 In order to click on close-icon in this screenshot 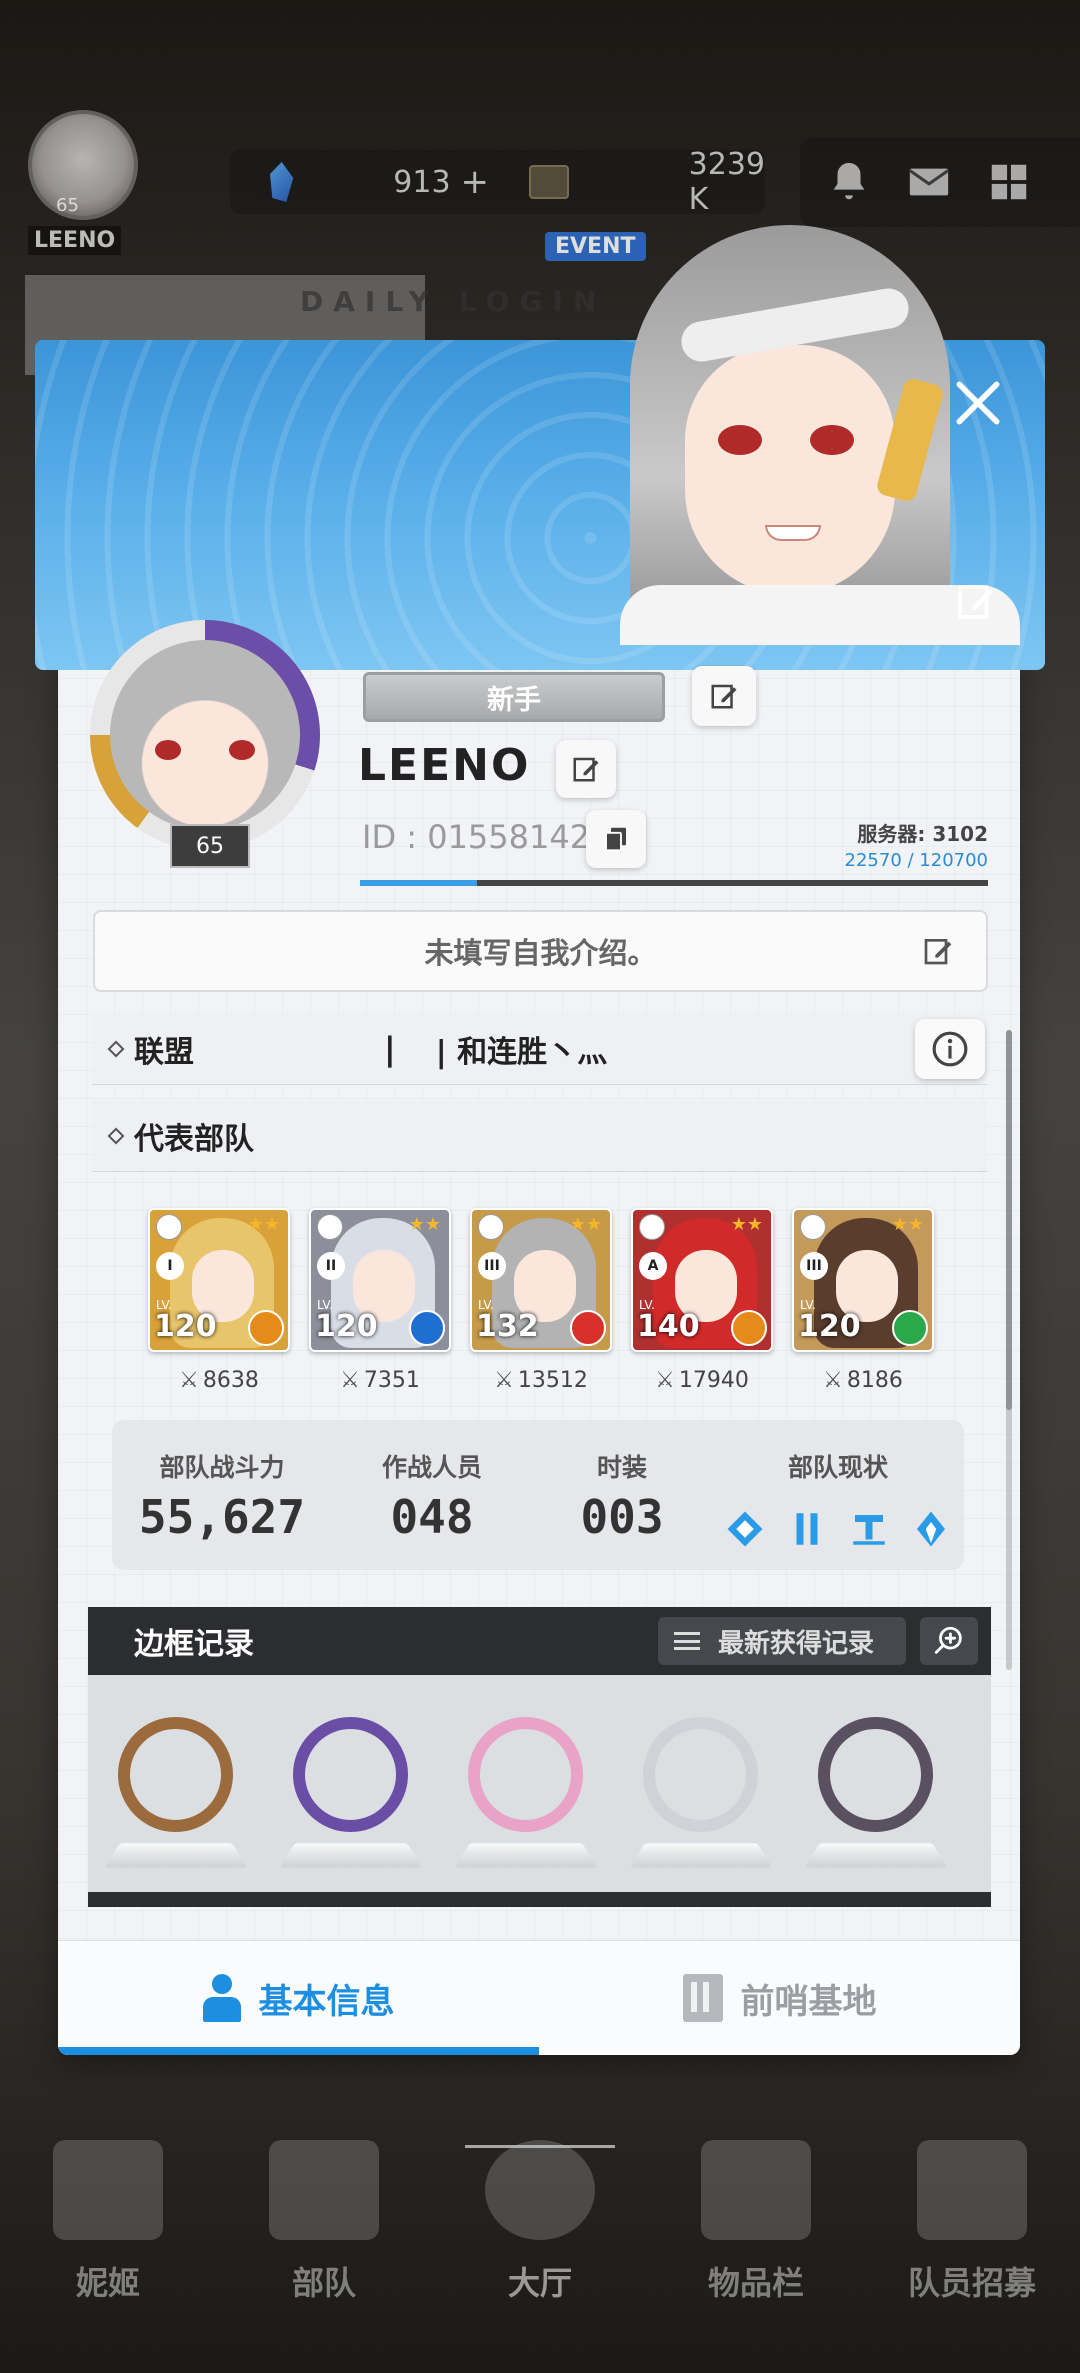, I will do `click(978, 403)`.